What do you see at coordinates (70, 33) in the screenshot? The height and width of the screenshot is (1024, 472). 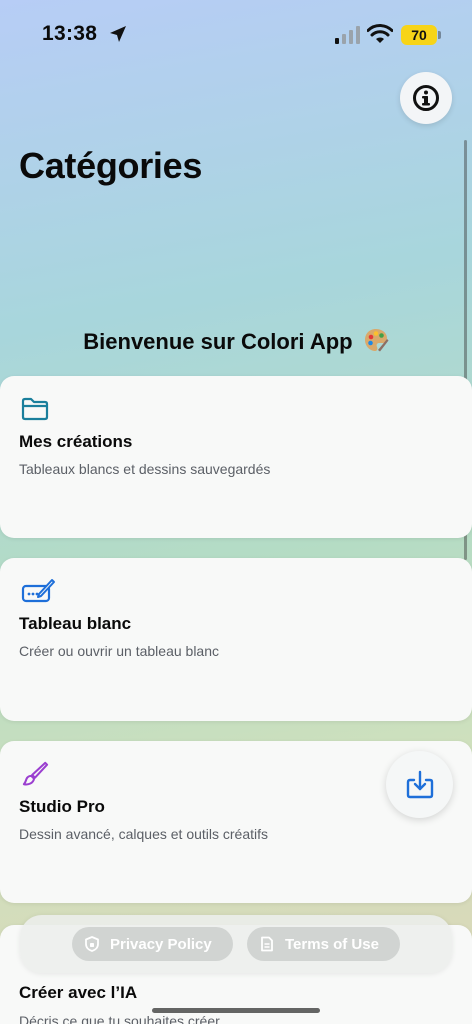 I see `status-time: 13:38` at bounding box center [70, 33].